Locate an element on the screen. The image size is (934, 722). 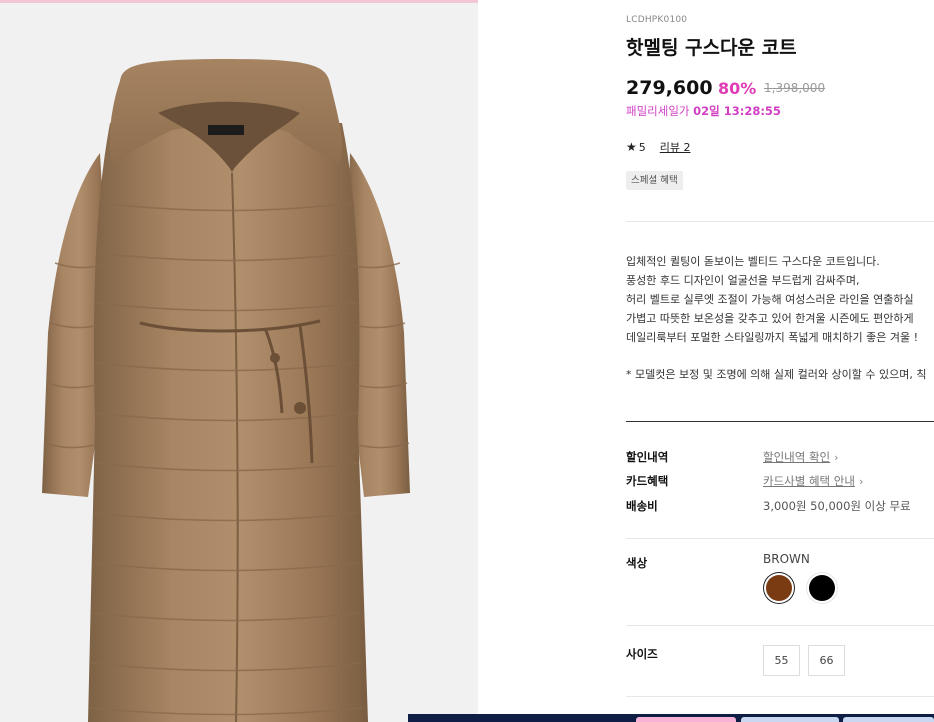
description-line: 풍성한 후드 디자인이 얼굴선을 부드럽게 감싸주며, is located at coordinates (743, 280).